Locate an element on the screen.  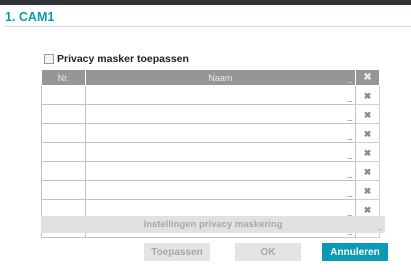
table-header-row: Nr. Naam _ ✖ is located at coordinates (210, 77).